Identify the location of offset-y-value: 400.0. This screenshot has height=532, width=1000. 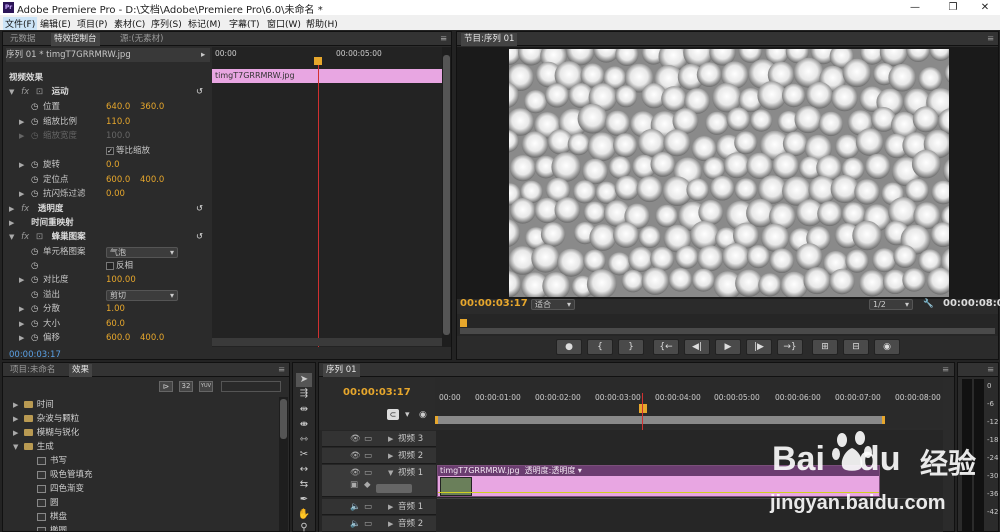
(152, 338).